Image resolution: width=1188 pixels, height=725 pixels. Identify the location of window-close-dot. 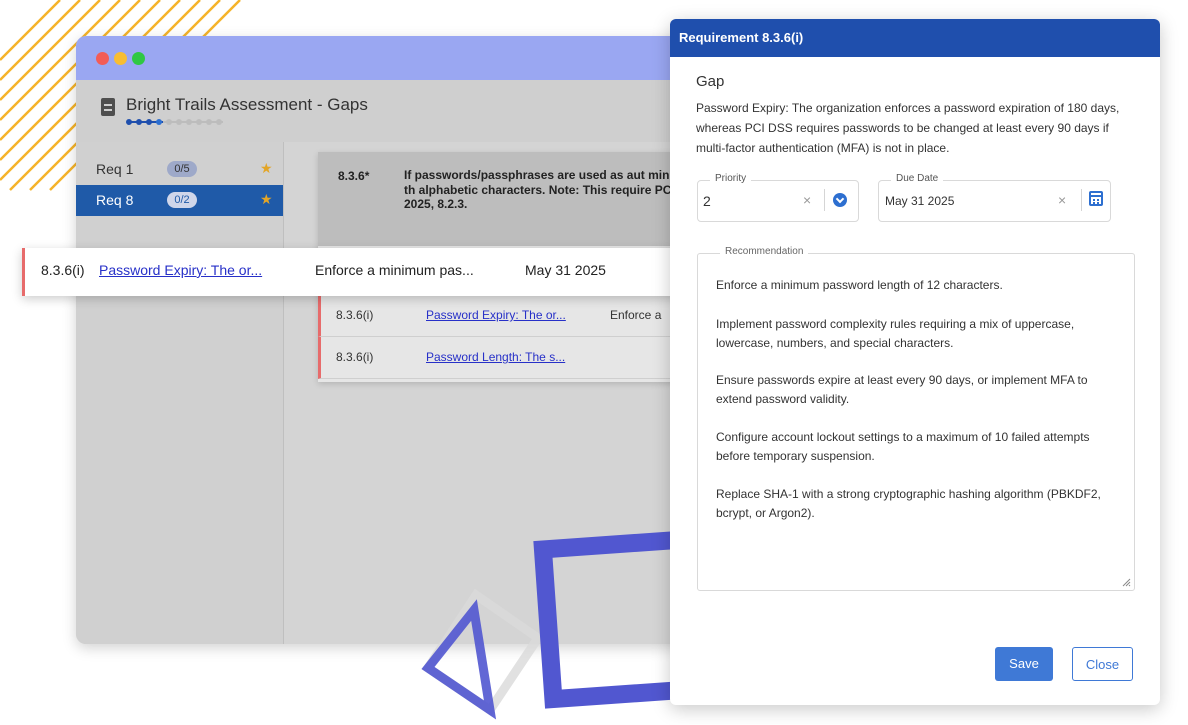
(102, 58).